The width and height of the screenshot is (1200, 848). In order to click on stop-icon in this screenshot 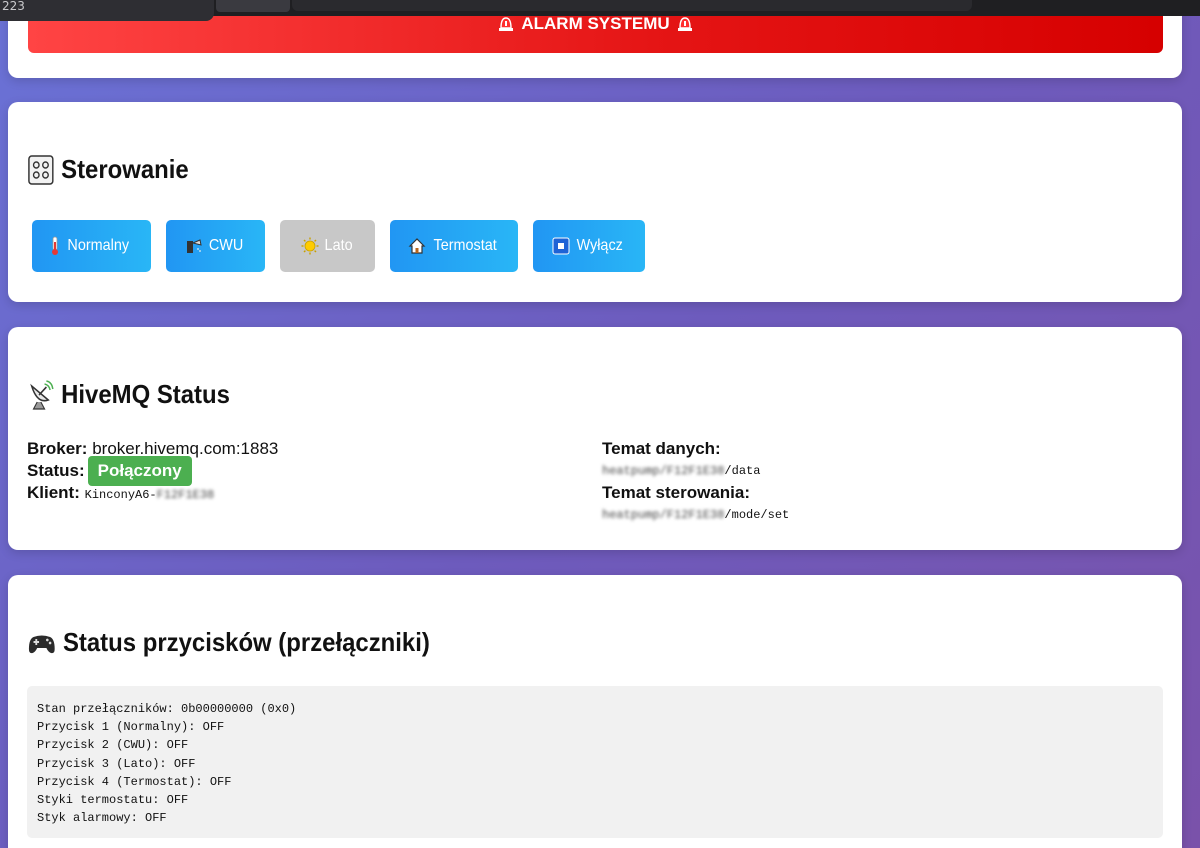, I will do `click(561, 246)`.